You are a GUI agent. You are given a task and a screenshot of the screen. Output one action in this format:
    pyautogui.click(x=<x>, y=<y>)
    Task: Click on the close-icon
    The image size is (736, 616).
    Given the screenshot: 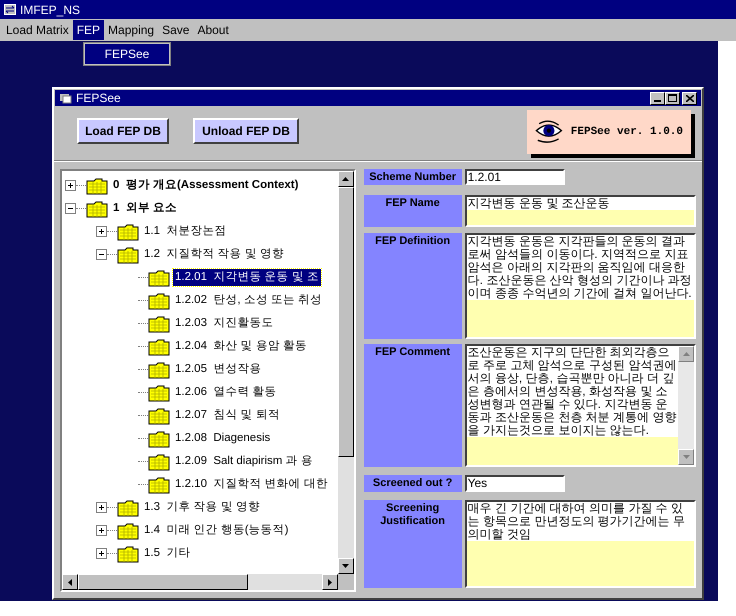 What is the action you would take?
    pyautogui.click(x=690, y=98)
    